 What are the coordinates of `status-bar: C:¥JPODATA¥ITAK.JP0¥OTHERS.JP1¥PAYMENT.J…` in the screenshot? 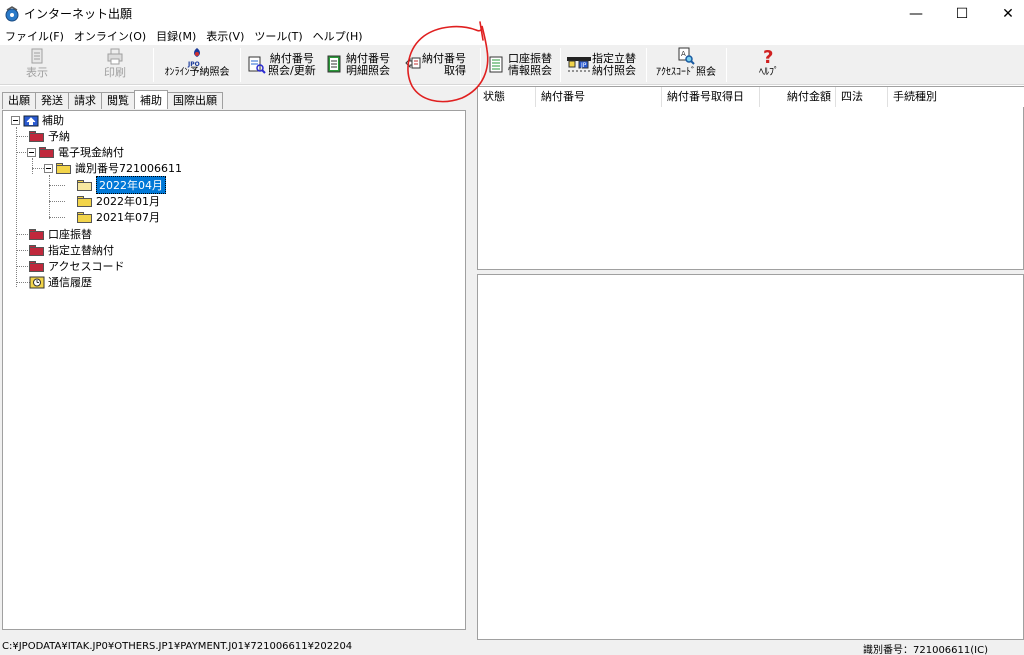 It's located at (512, 647).